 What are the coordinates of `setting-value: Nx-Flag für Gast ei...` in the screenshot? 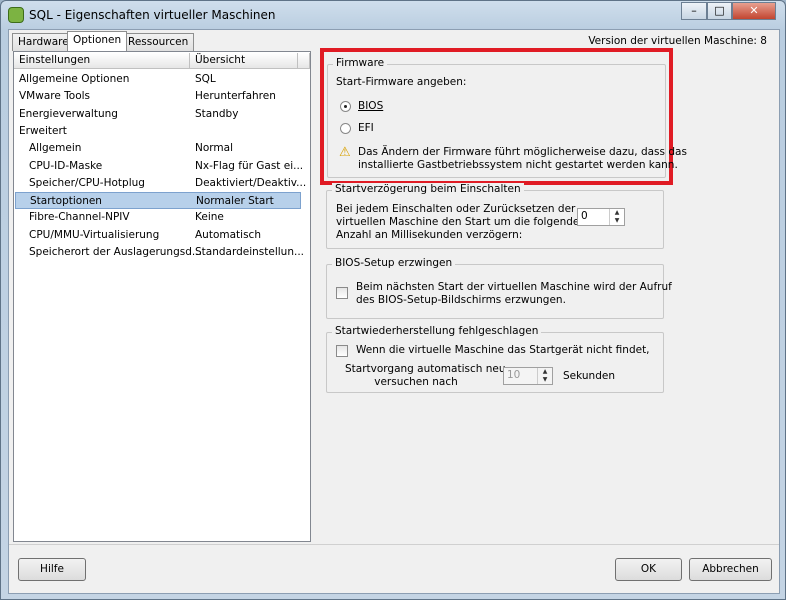 It's located at (249, 165).